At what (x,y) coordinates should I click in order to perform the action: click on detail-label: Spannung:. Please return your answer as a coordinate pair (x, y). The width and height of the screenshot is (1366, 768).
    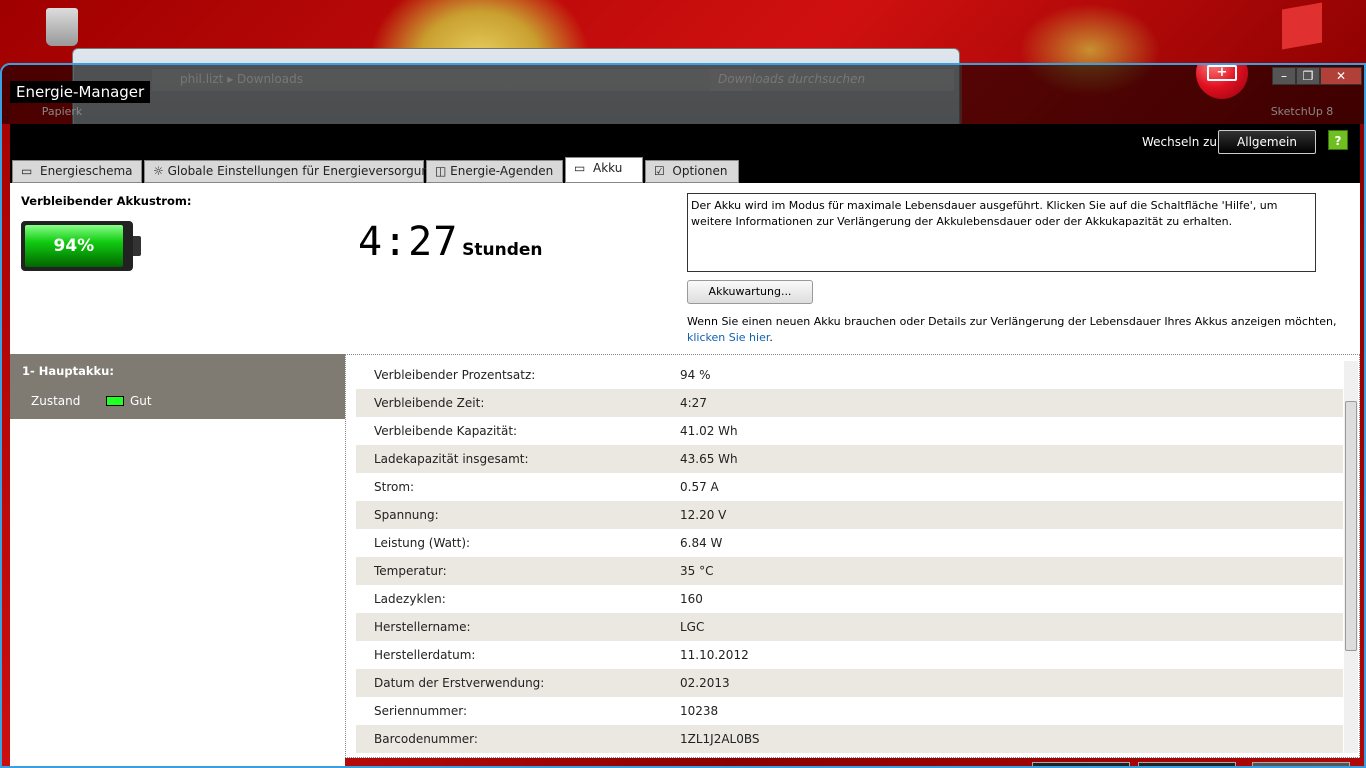
    Looking at the image, I should click on (406, 515).